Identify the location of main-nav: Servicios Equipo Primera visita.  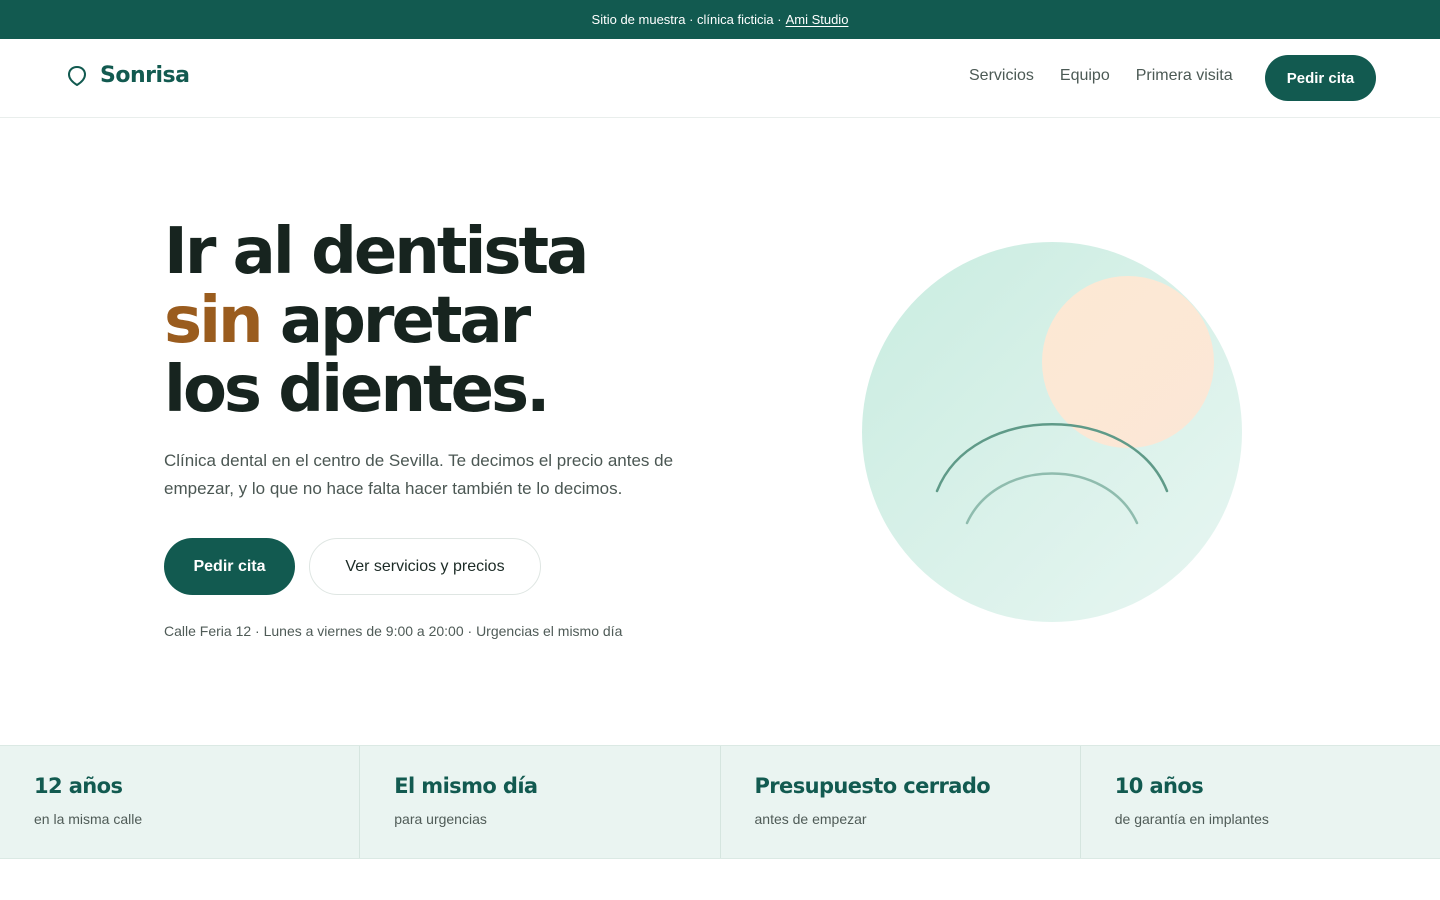
(1101, 76).